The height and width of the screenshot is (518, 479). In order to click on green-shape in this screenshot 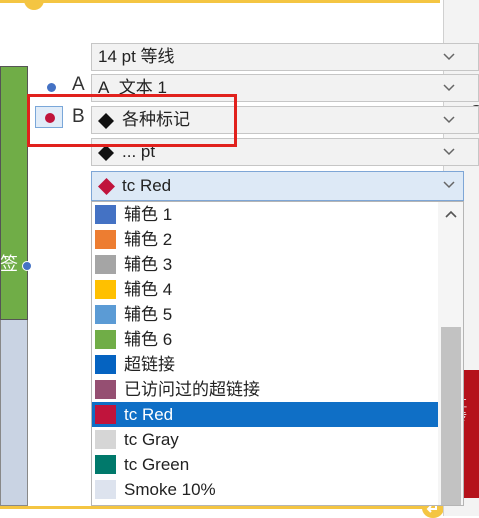, I will do `click(14, 193)`.